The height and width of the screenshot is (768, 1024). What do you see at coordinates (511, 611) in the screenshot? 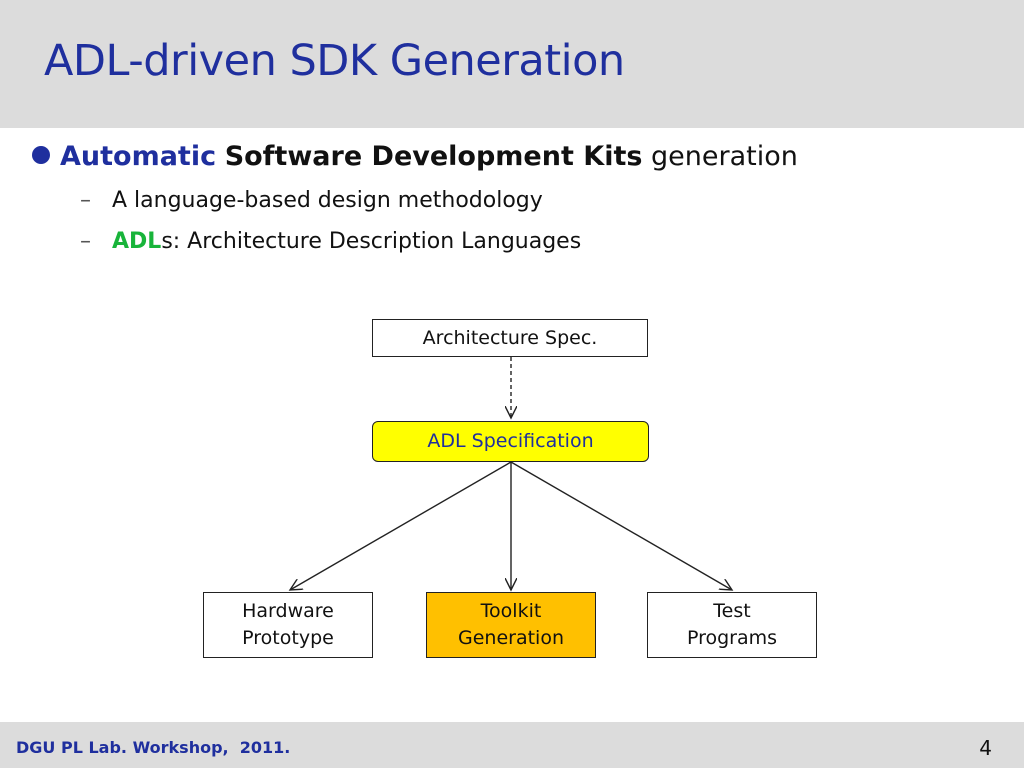
I see `toolkit-label-line1: Toolkit` at bounding box center [511, 611].